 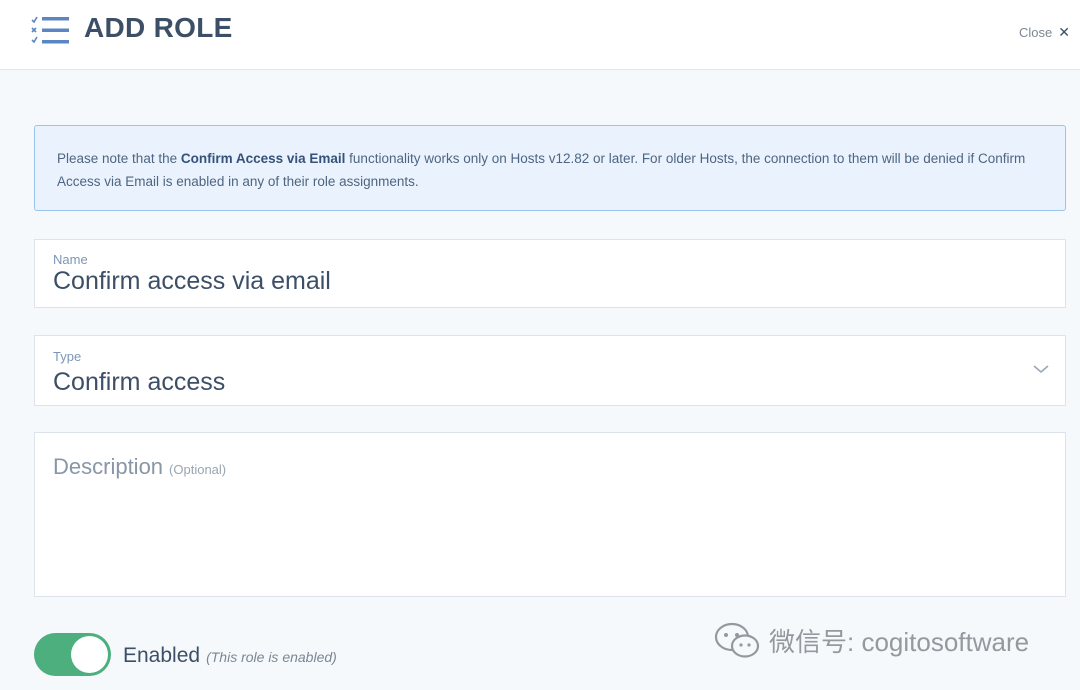 What do you see at coordinates (162, 655) in the screenshot?
I see `enabled-label: Enabled` at bounding box center [162, 655].